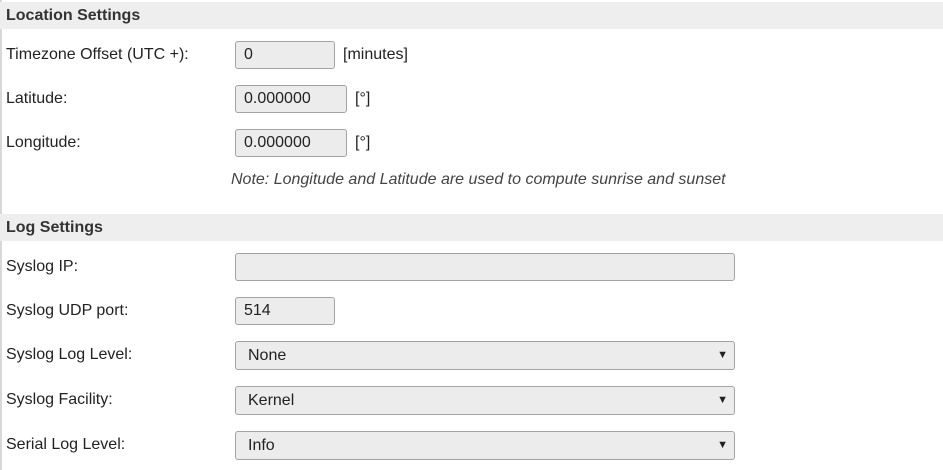 The image size is (943, 470). Describe the element at coordinates (471, 311) in the screenshot. I see `syslog-udp-port-row: Syslog UDP port: 514` at that location.